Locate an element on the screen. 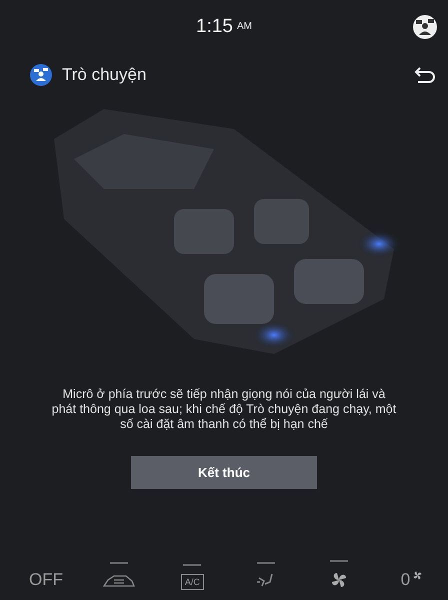  clock-time: 1:15 is located at coordinates (214, 27).